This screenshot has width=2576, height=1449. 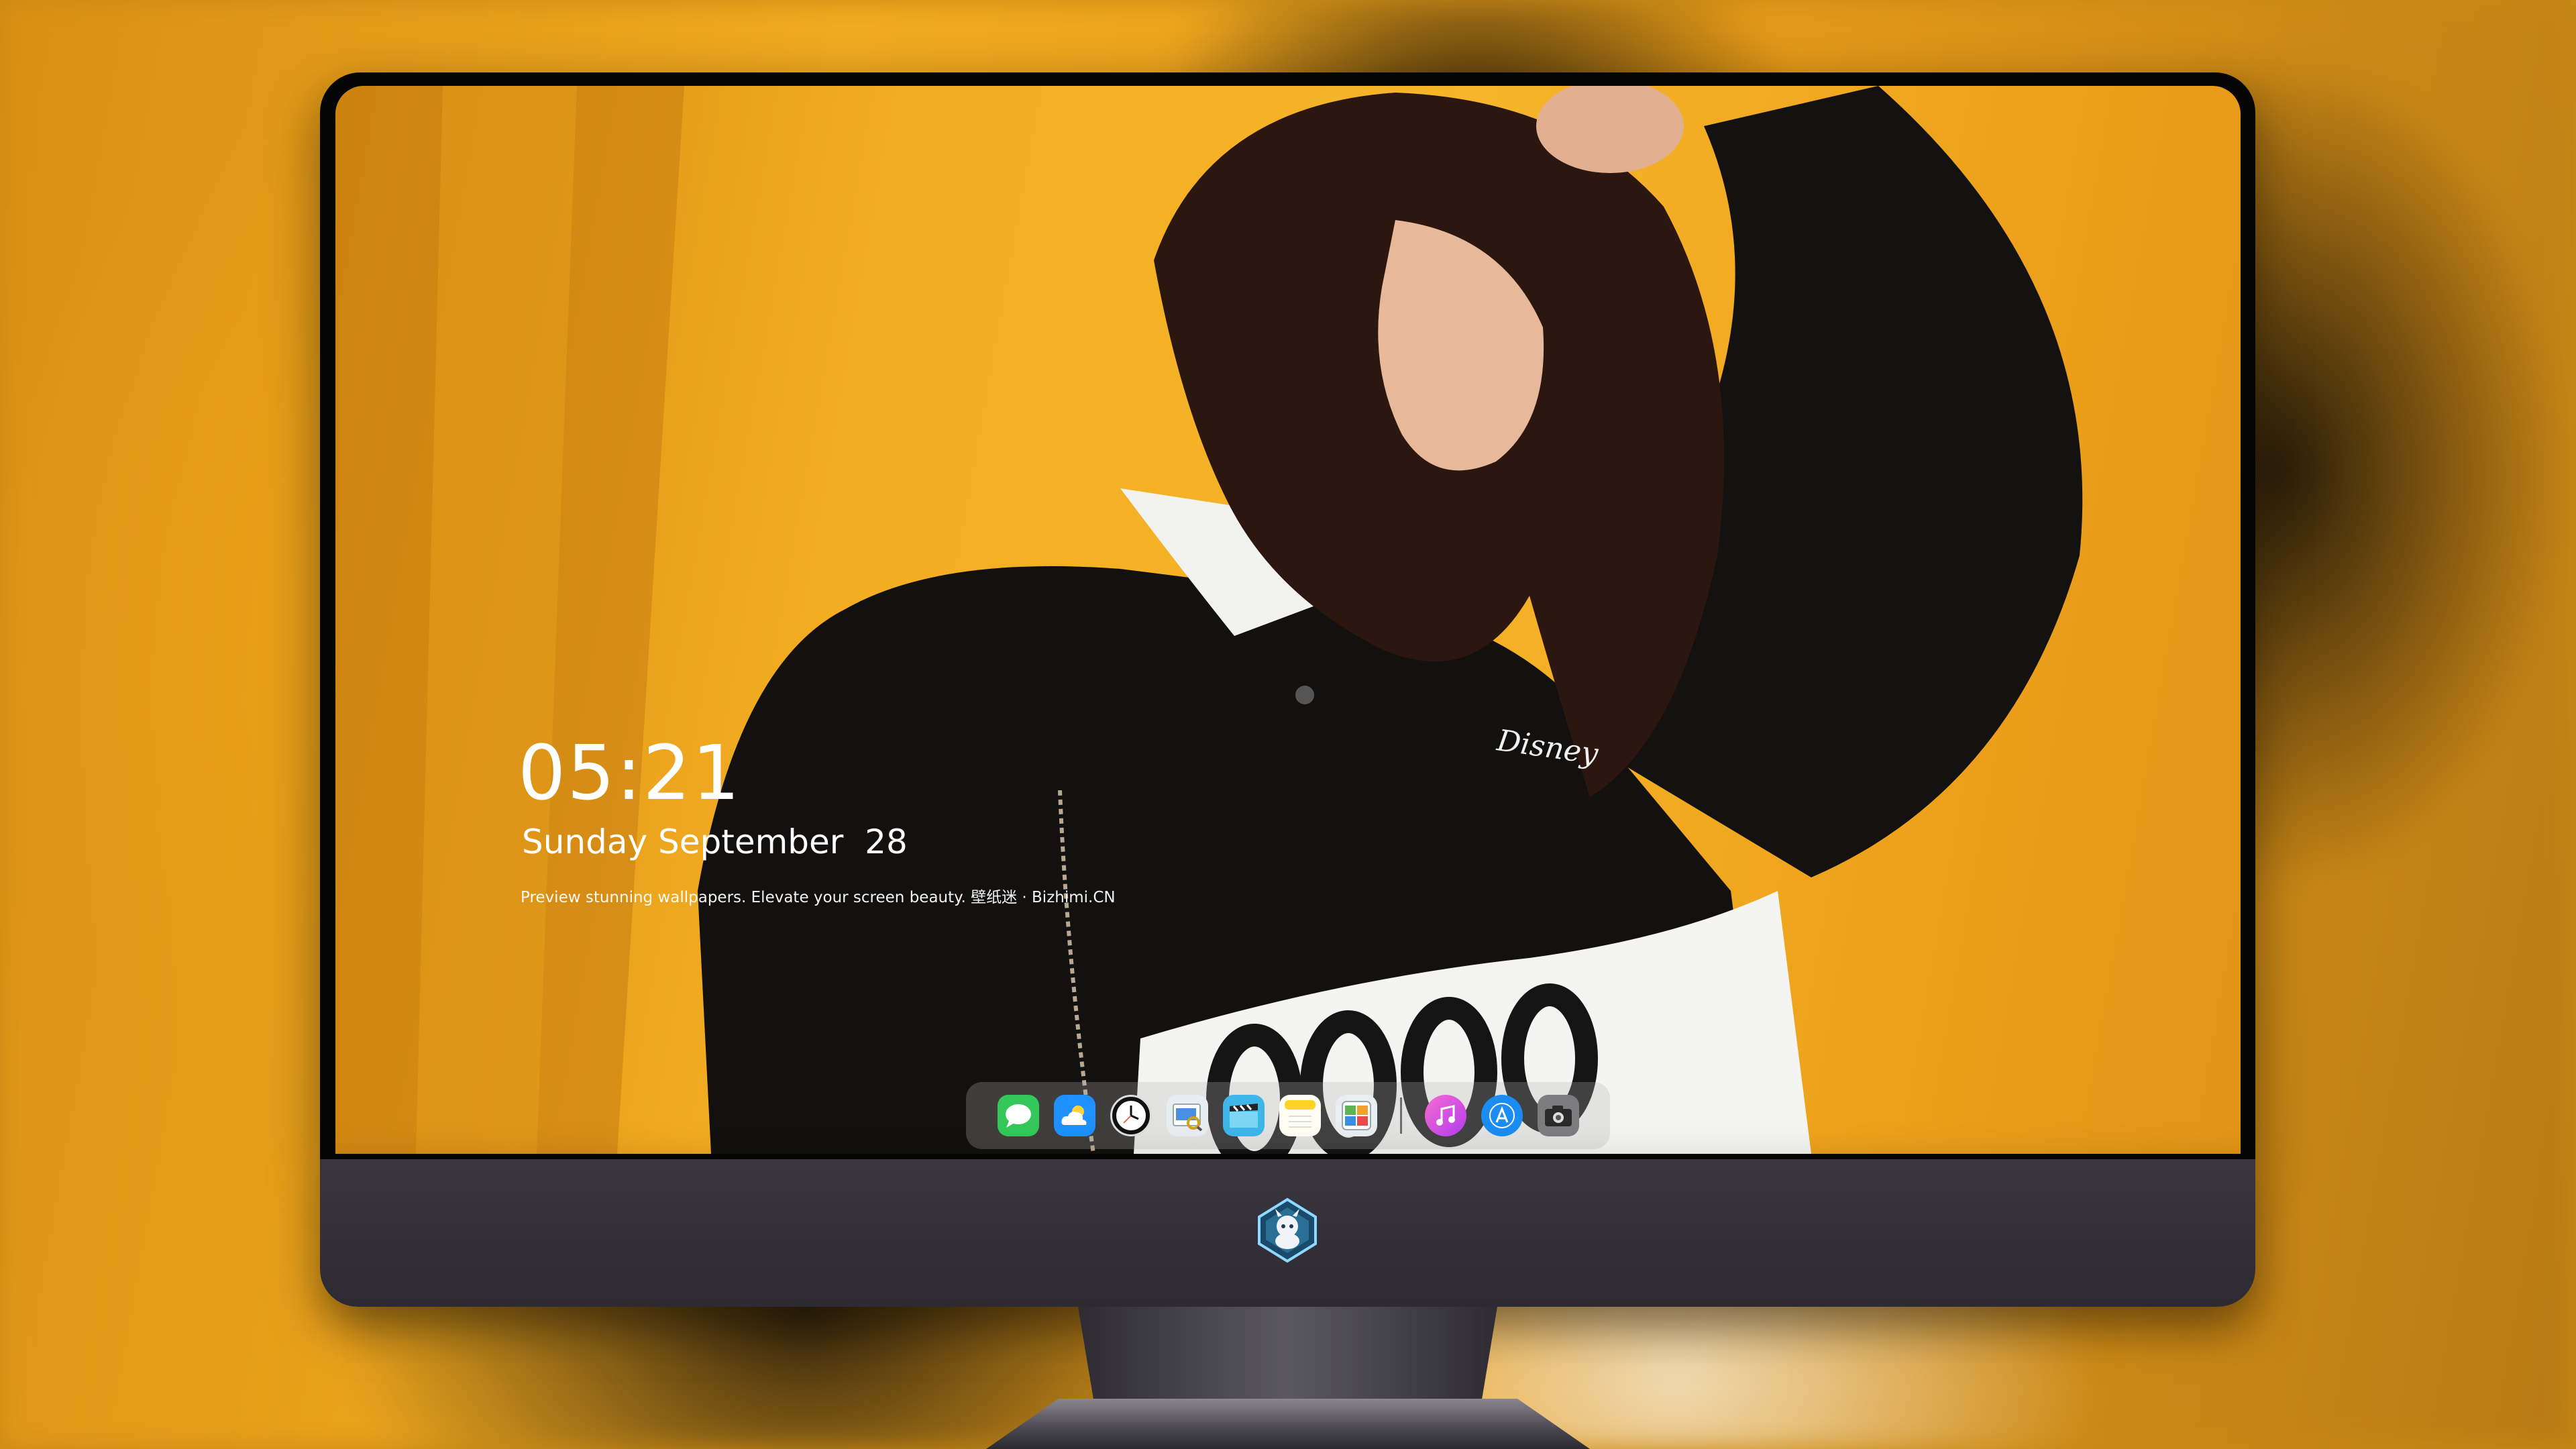 I want to click on notes-icon, so click(x=1300, y=1115).